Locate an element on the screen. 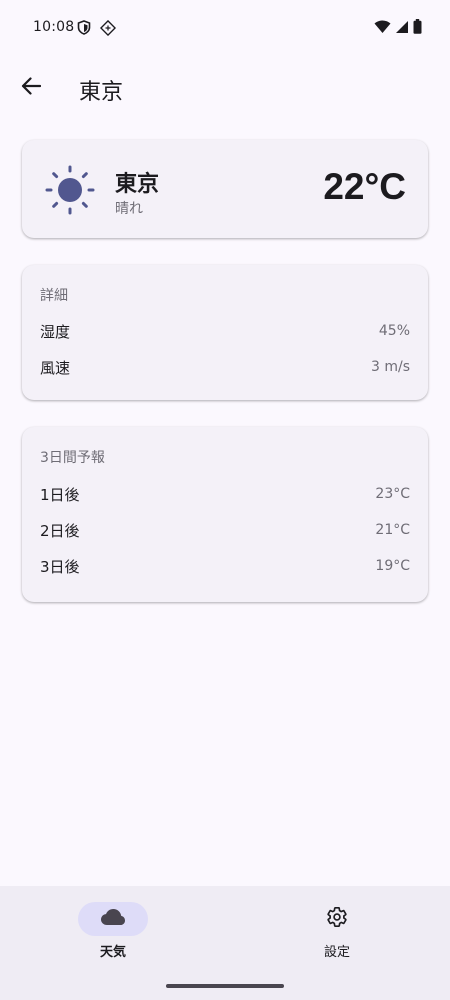 This screenshot has width=450, height=1000. details-card: 詳細 湿度 45% 風速 3 m/s is located at coordinates (225, 332).